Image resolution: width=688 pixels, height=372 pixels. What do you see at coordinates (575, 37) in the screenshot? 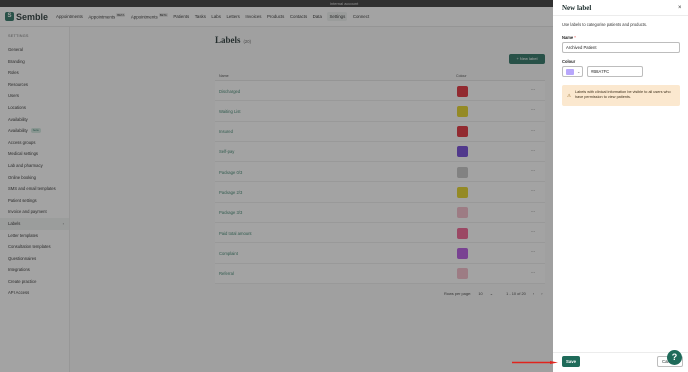
I see `required-mark: *` at bounding box center [575, 37].